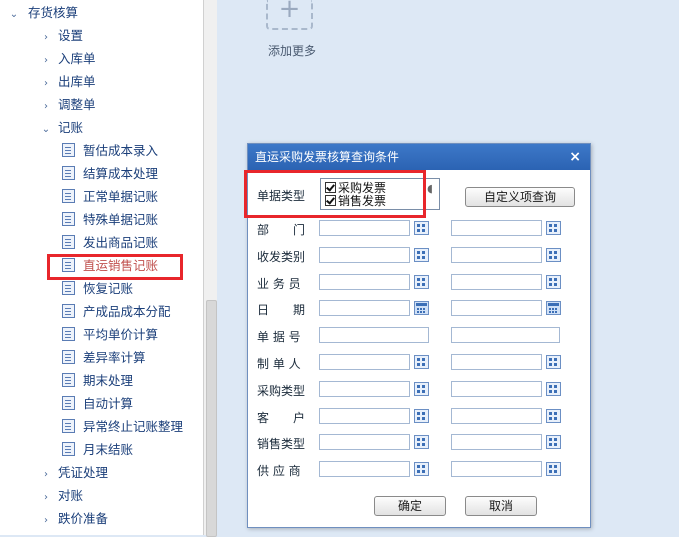 Image resolution: width=679 pixels, height=537 pixels. What do you see at coordinates (335, 194) in the screenshot?
I see `highlight-box-doc-type` at bounding box center [335, 194].